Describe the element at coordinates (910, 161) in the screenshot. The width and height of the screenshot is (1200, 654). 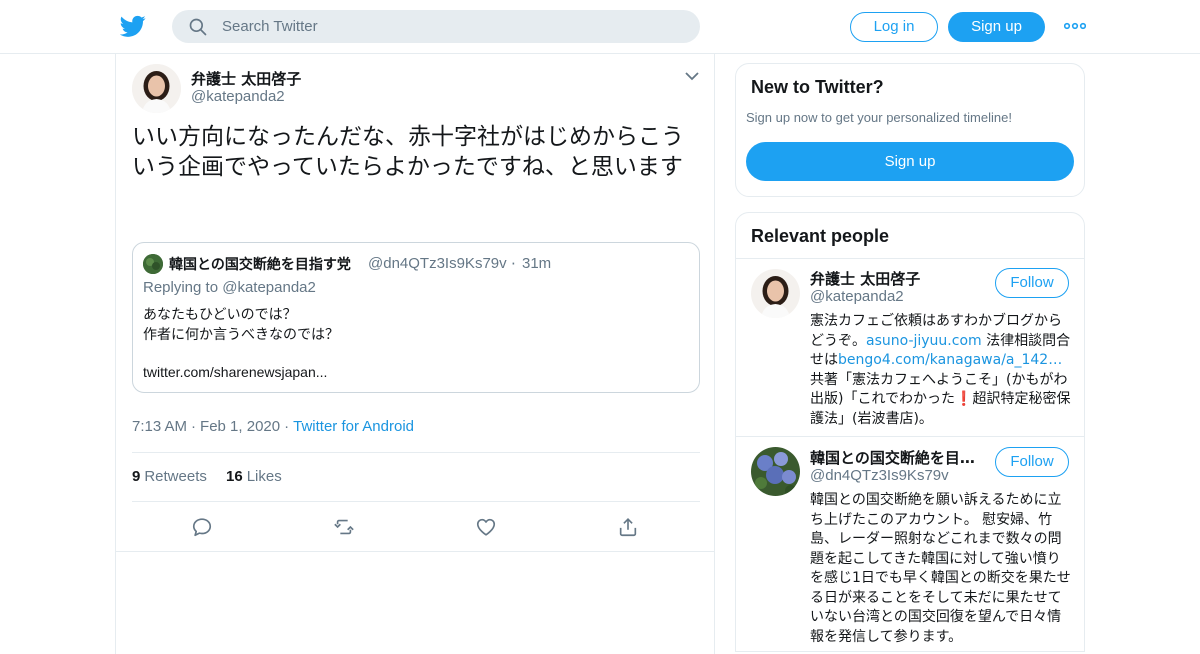
I see `sidebar-signup-button: Sign up` at that location.